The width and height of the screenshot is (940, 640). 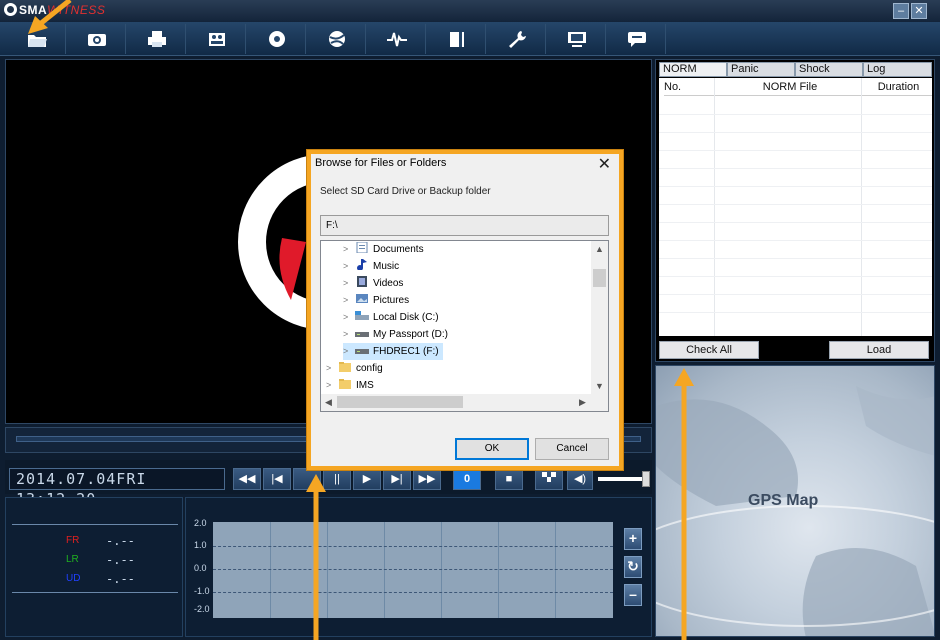 I want to click on annotation-arrow, so click(x=55, y=13).